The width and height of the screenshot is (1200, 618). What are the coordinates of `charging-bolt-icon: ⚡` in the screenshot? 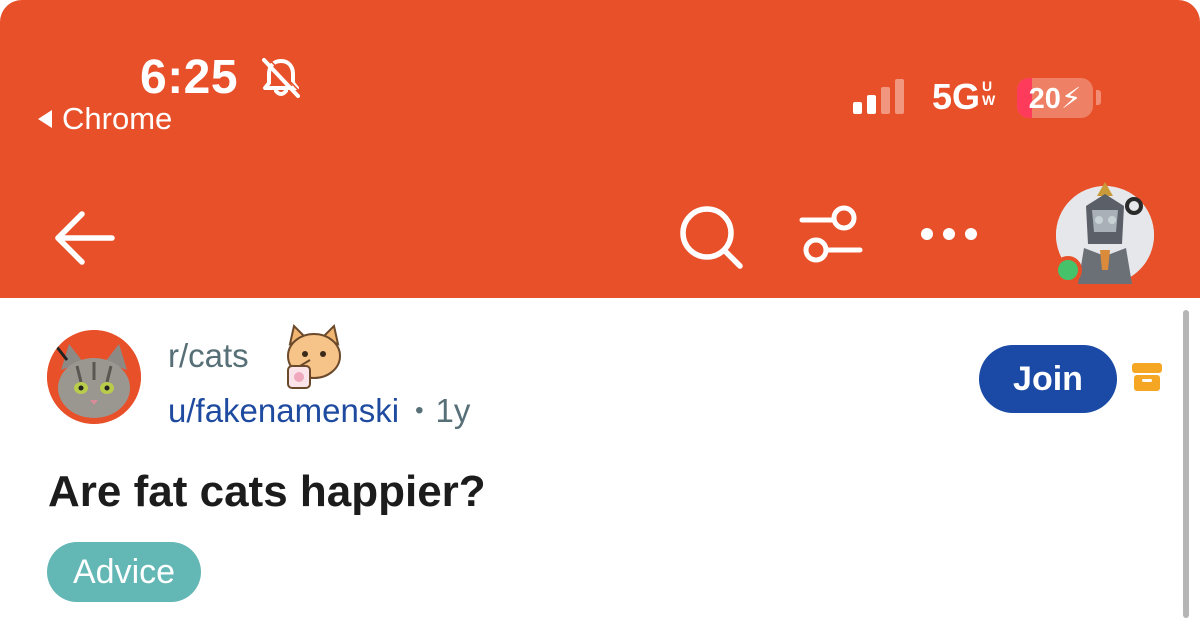 It's located at (1071, 99).